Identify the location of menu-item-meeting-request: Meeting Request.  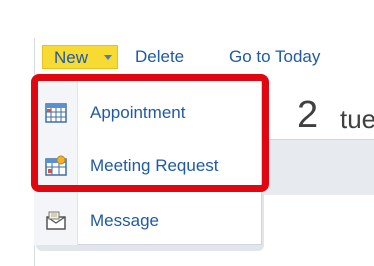
(151, 166).